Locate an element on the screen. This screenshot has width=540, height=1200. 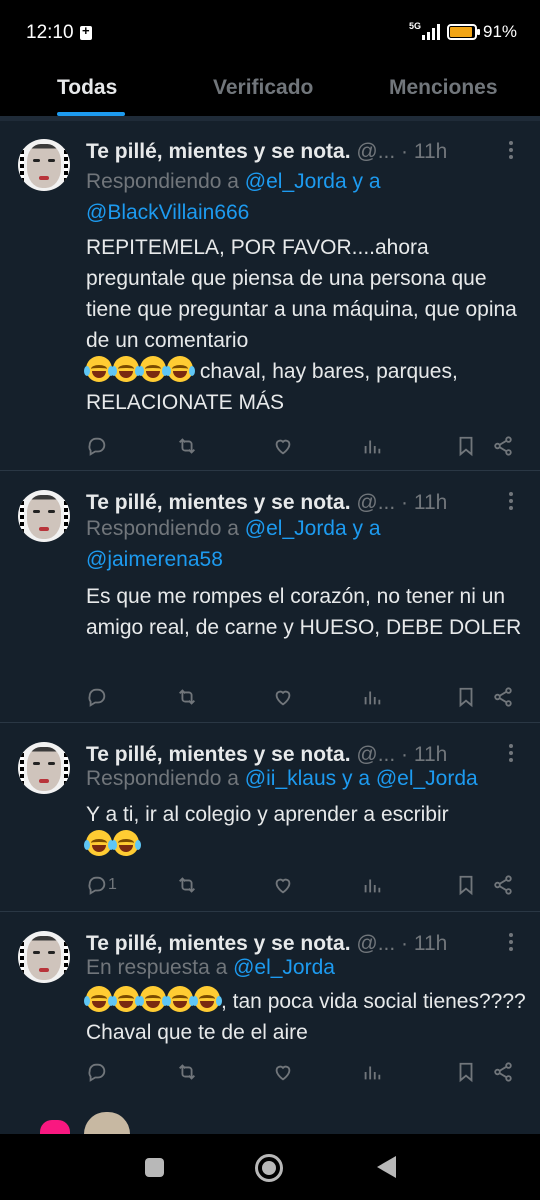
sd-card-icon is located at coordinates (86, 31).